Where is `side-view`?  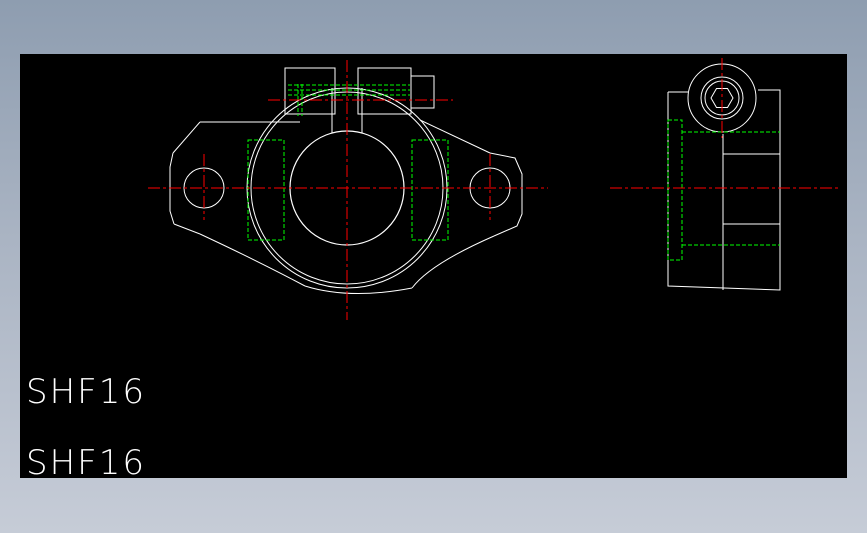
side-view is located at coordinates (725, 174).